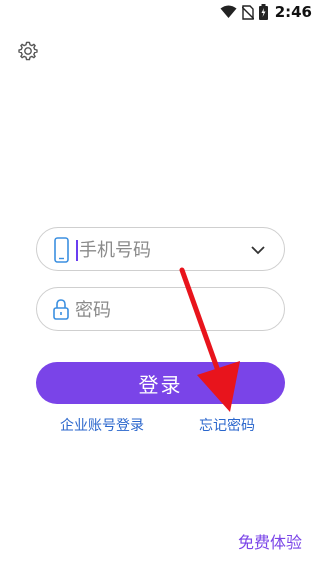  I want to click on waveform-logo, so click(161, 142).